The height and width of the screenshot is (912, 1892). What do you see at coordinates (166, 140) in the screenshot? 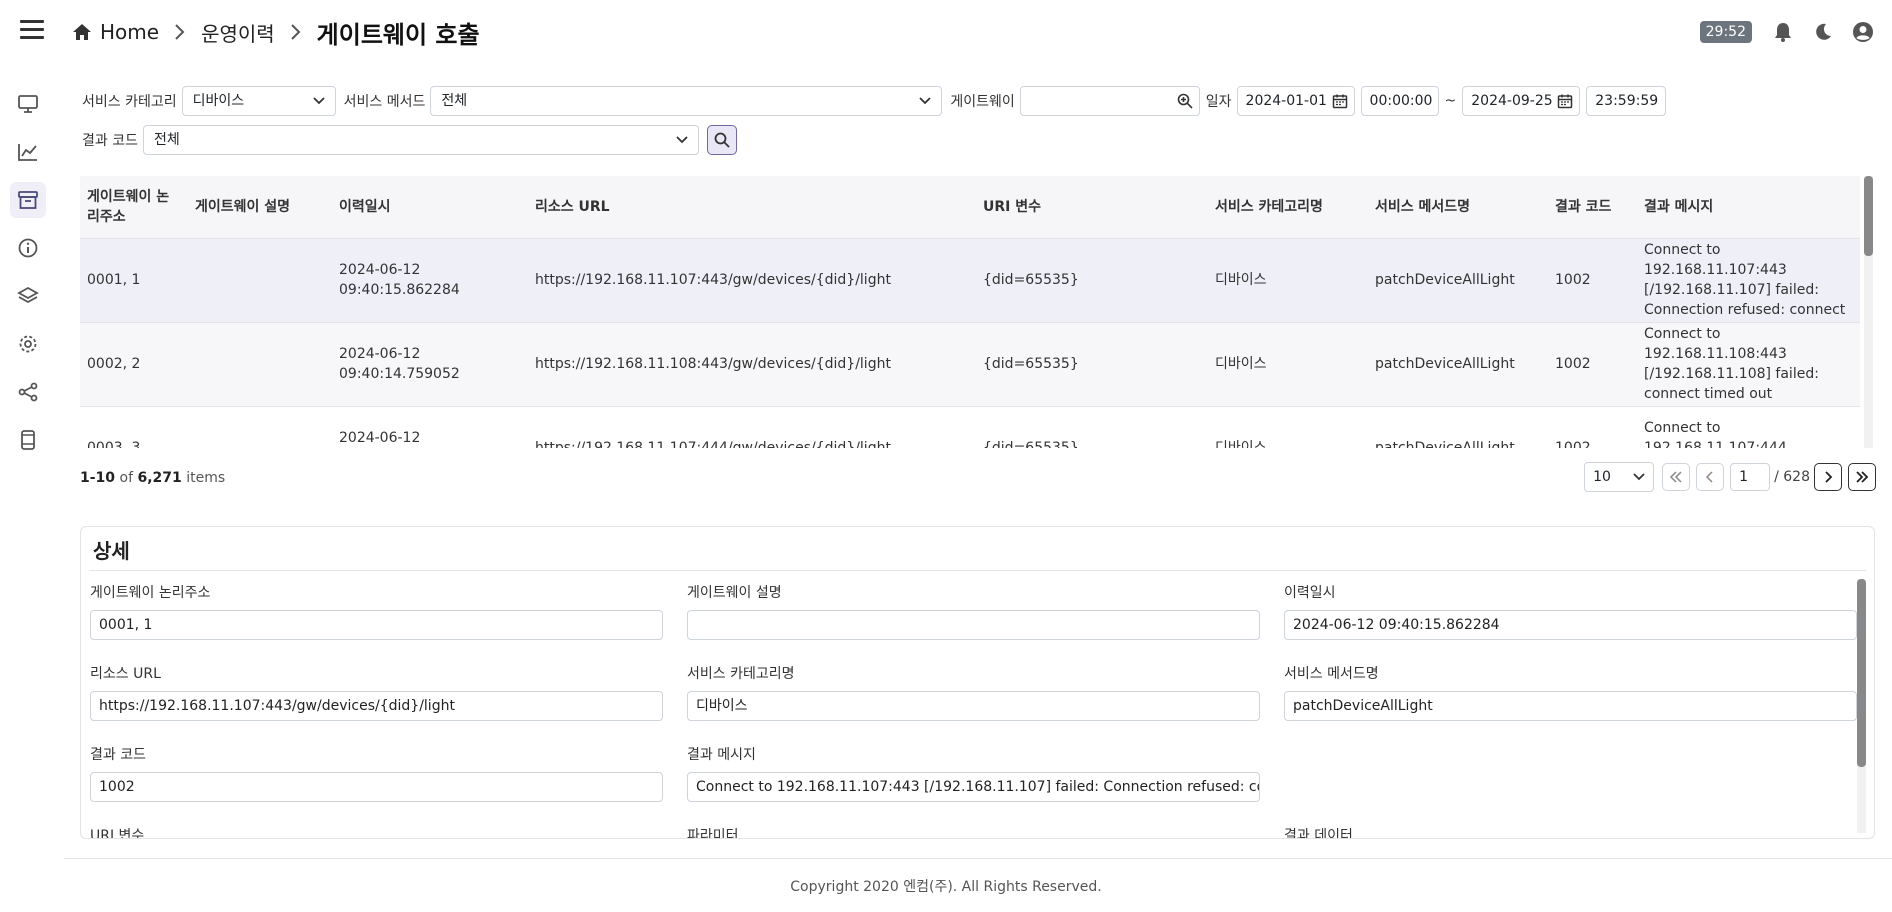
I see `result-code-value: 전체` at bounding box center [166, 140].